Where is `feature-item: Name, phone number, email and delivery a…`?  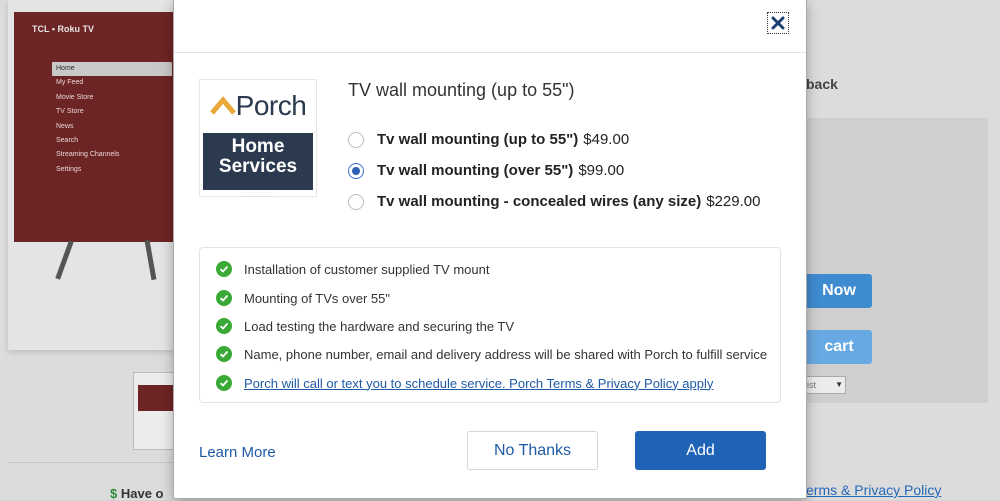
feature-item: Name, phone number, email and delivery a… is located at coordinates (491, 354).